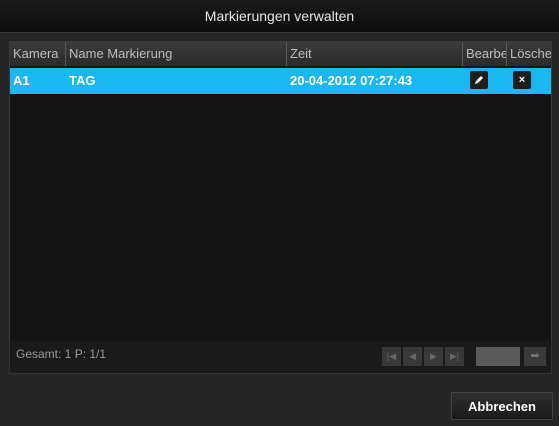 This screenshot has width=559, height=426. What do you see at coordinates (498, 356) in the screenshot?
I see `page-input` at bounding box center [498, 356].